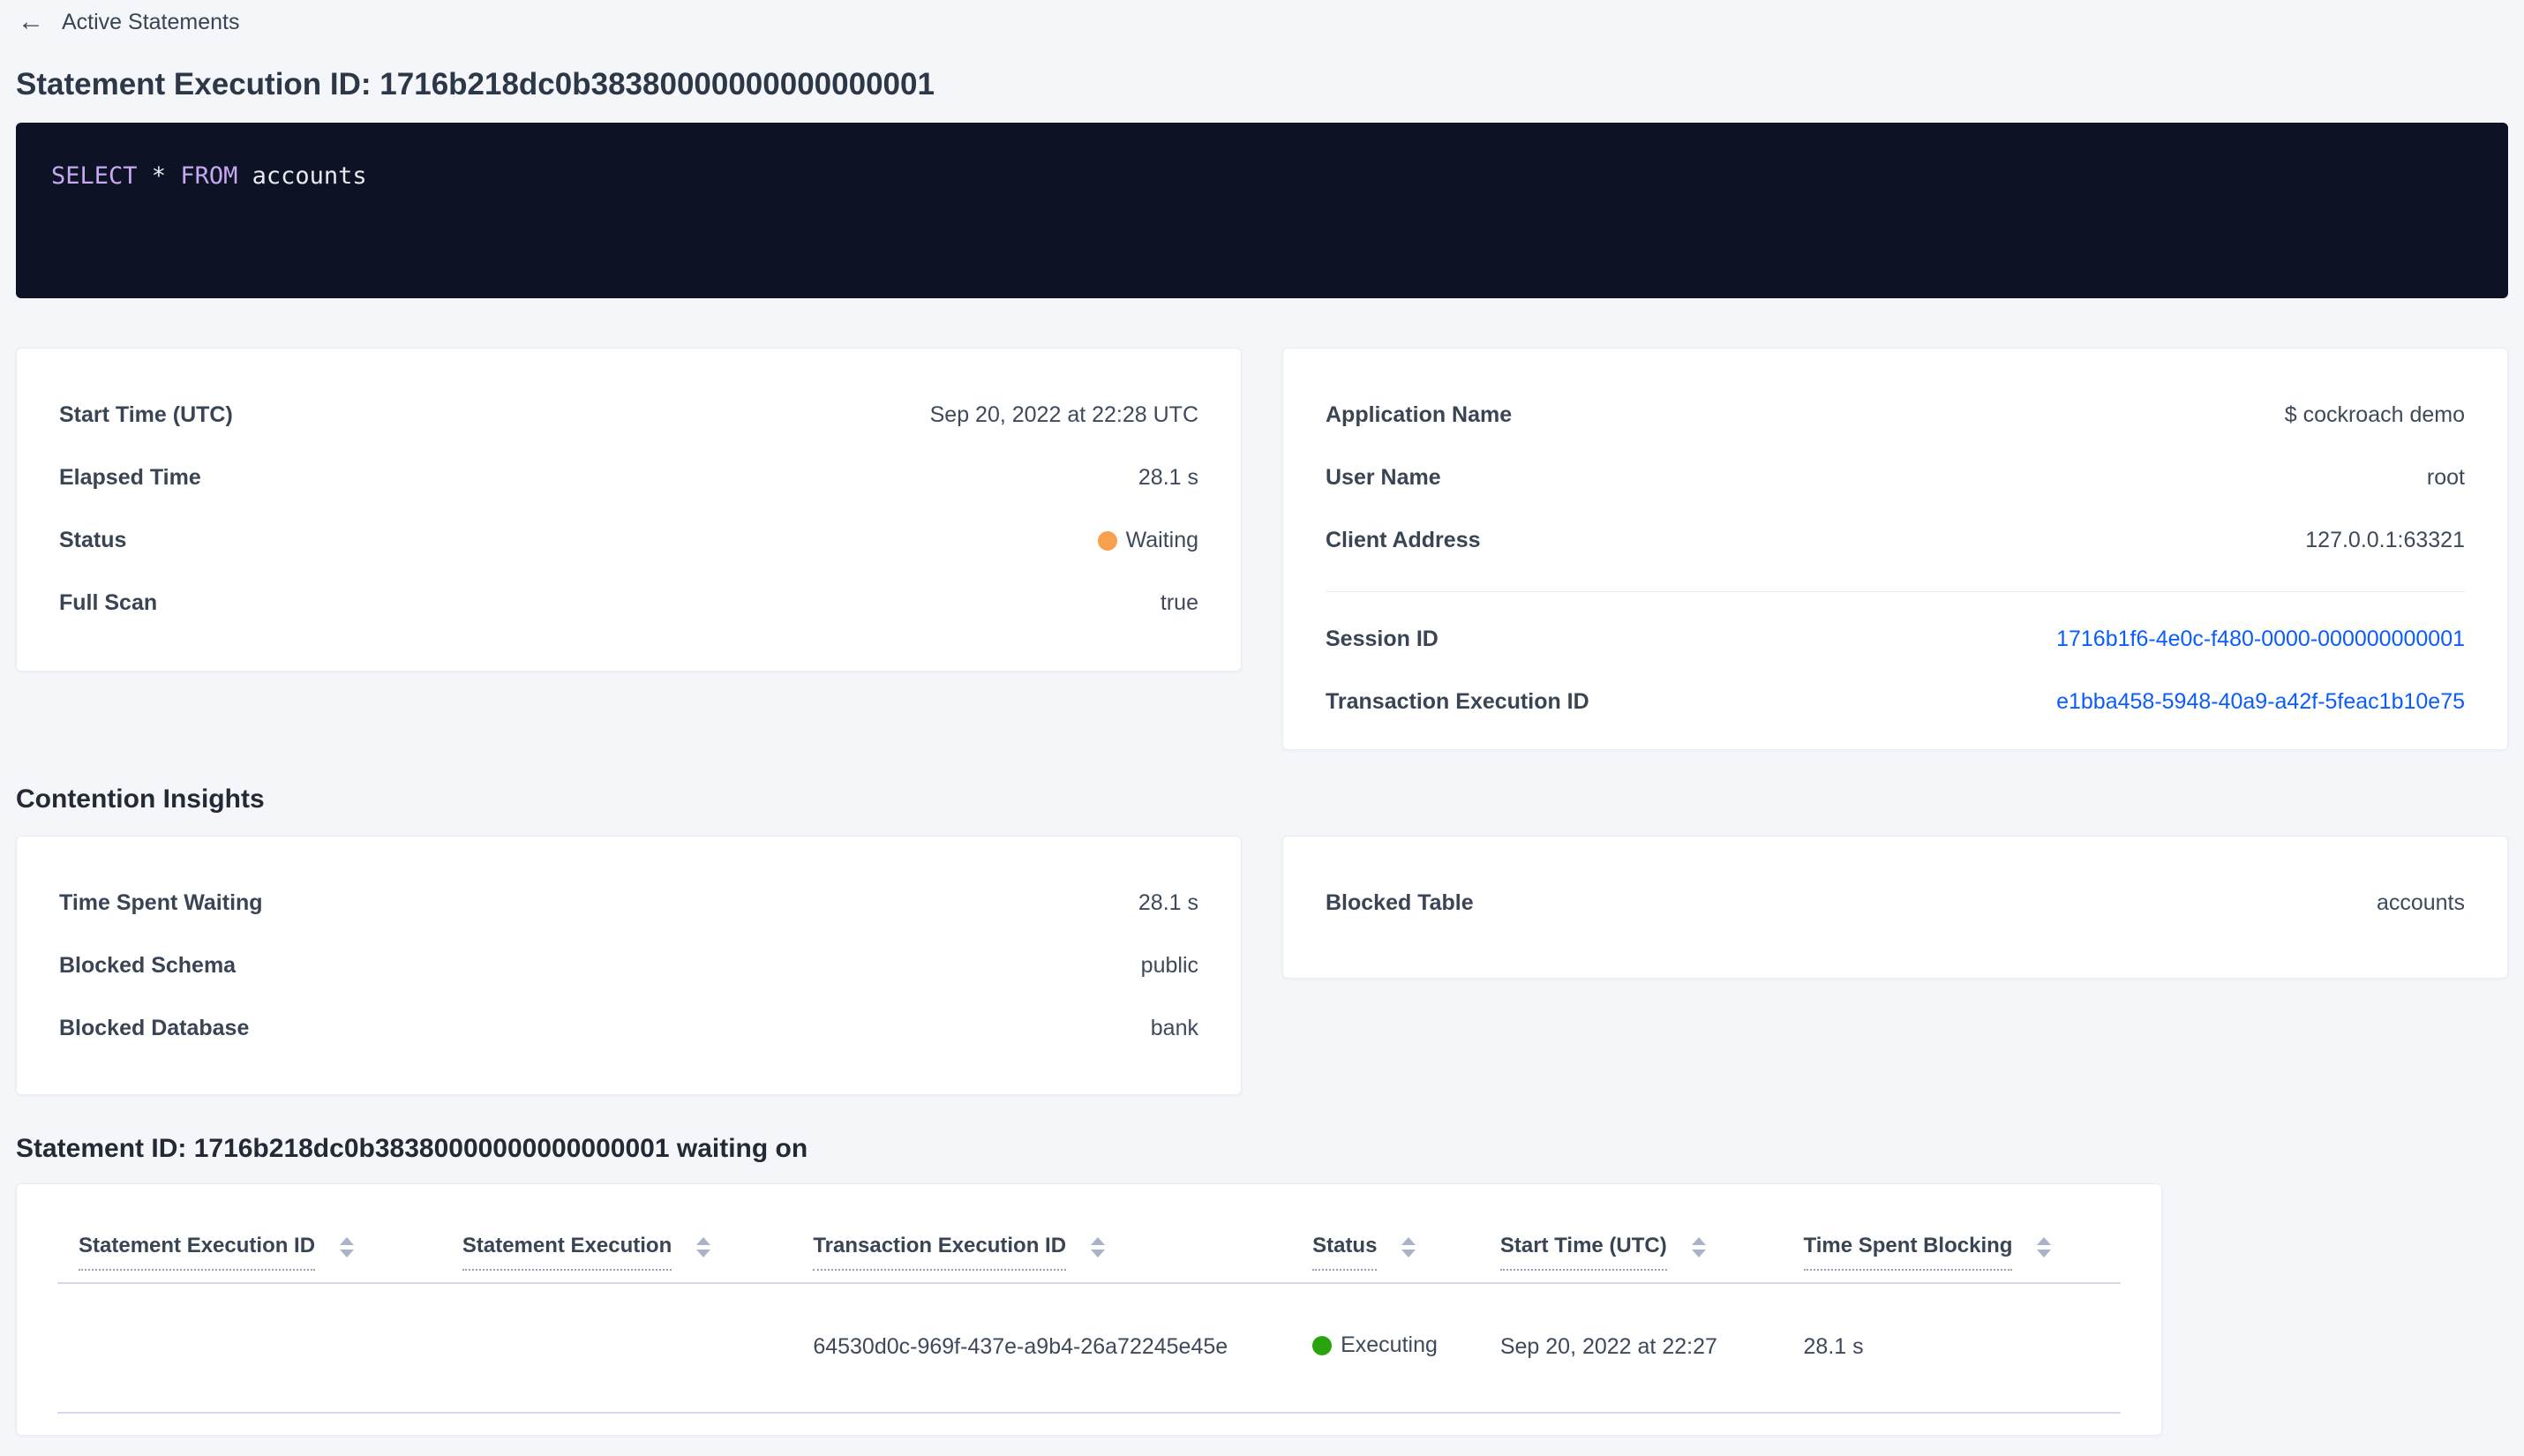  Describe the element at coordinates (1179, 602) in the screenshot. I see `full-scan-value: true` at that location.